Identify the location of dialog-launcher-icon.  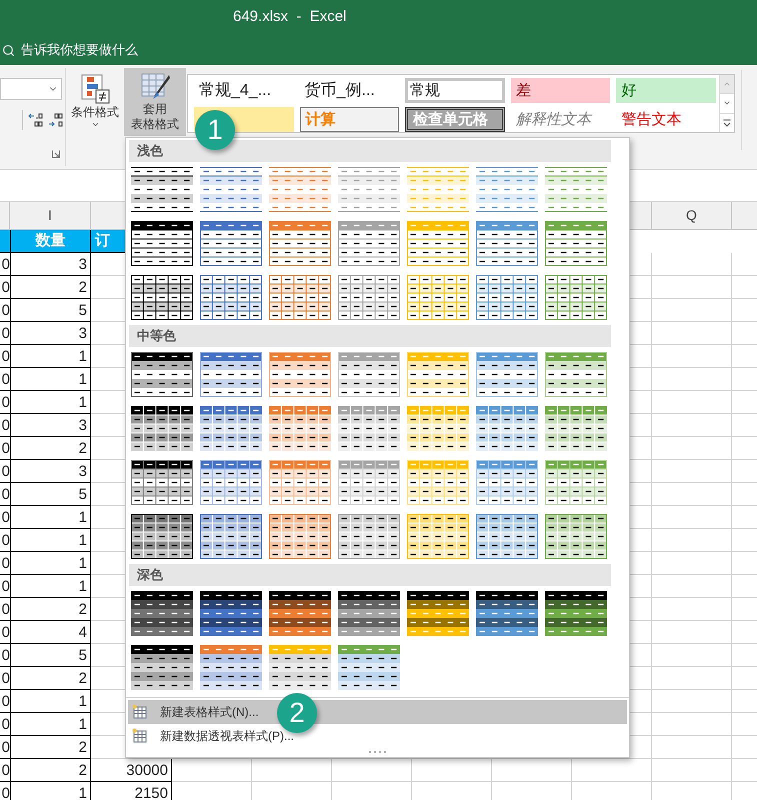
(56, 154).